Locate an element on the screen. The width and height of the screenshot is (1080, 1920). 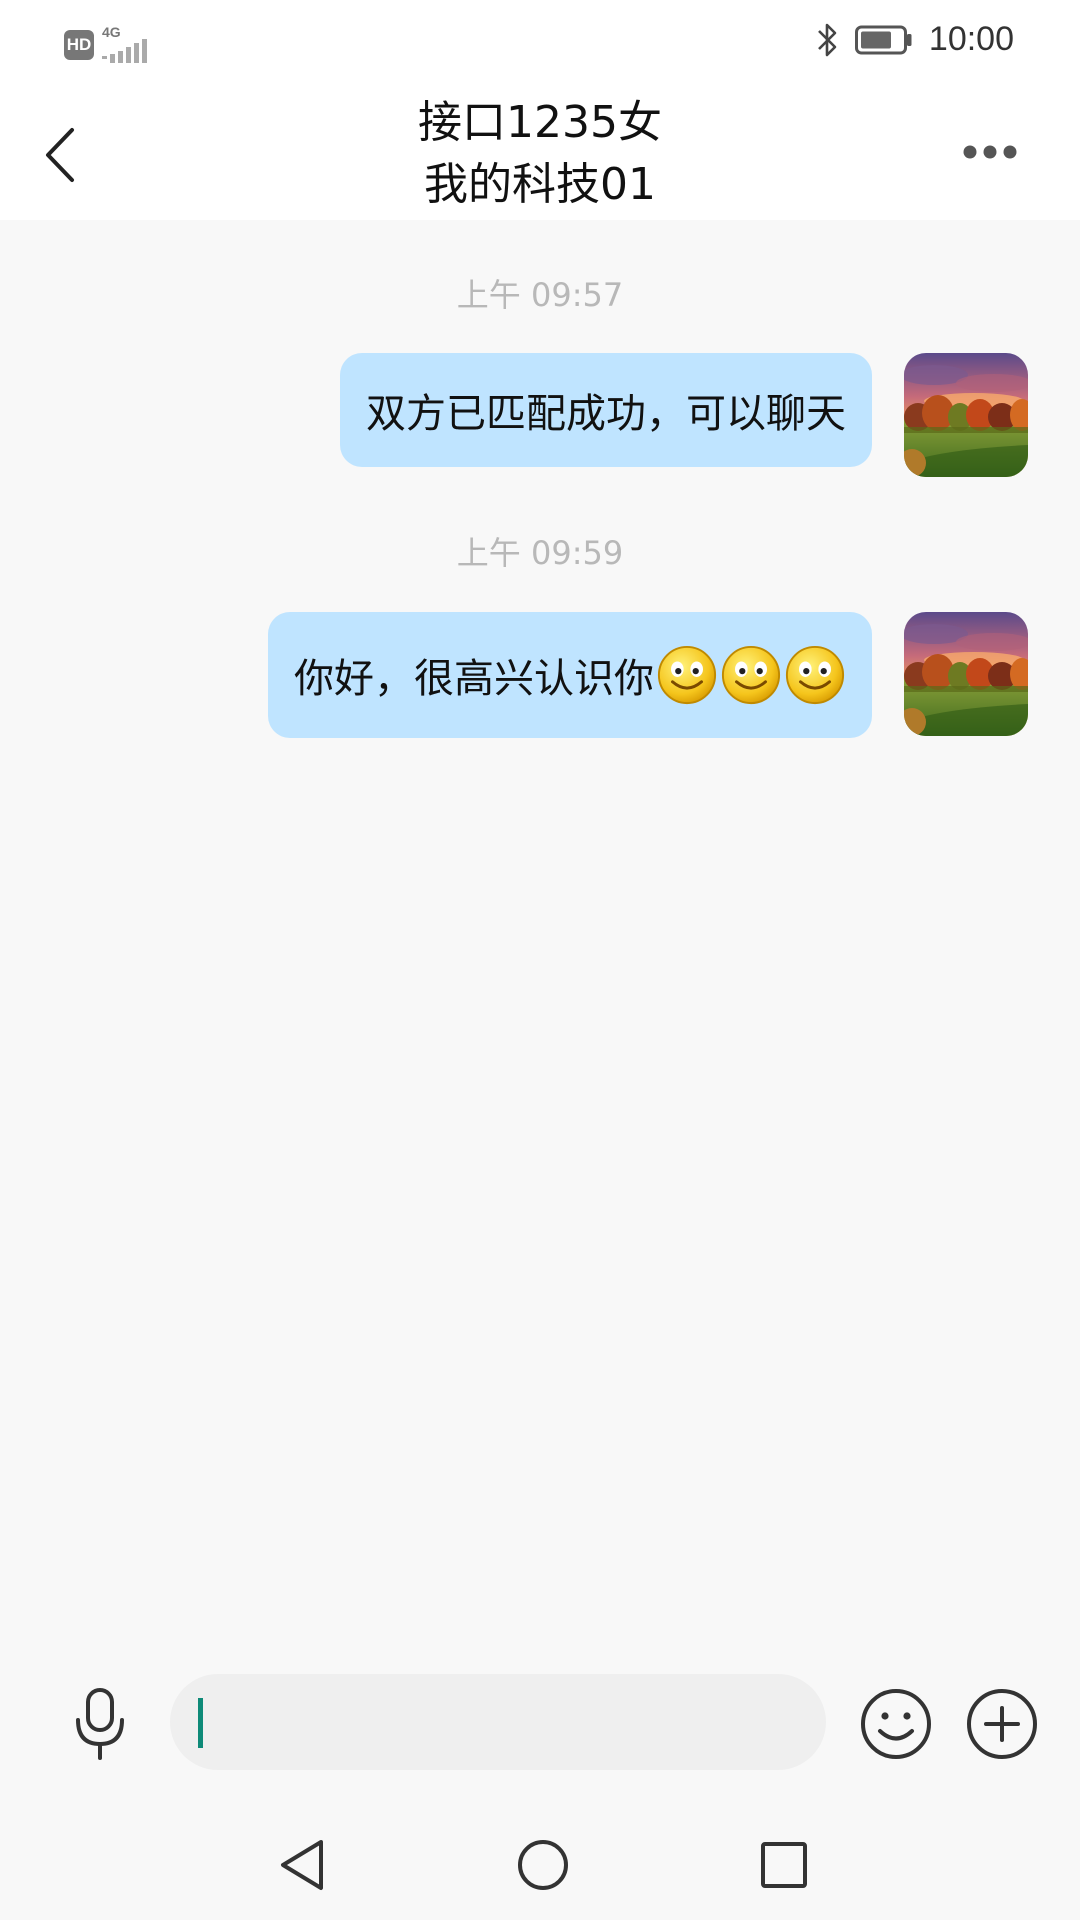
message-bubble: 你好，很高兴认识你 is located at coordinates (570, 675).